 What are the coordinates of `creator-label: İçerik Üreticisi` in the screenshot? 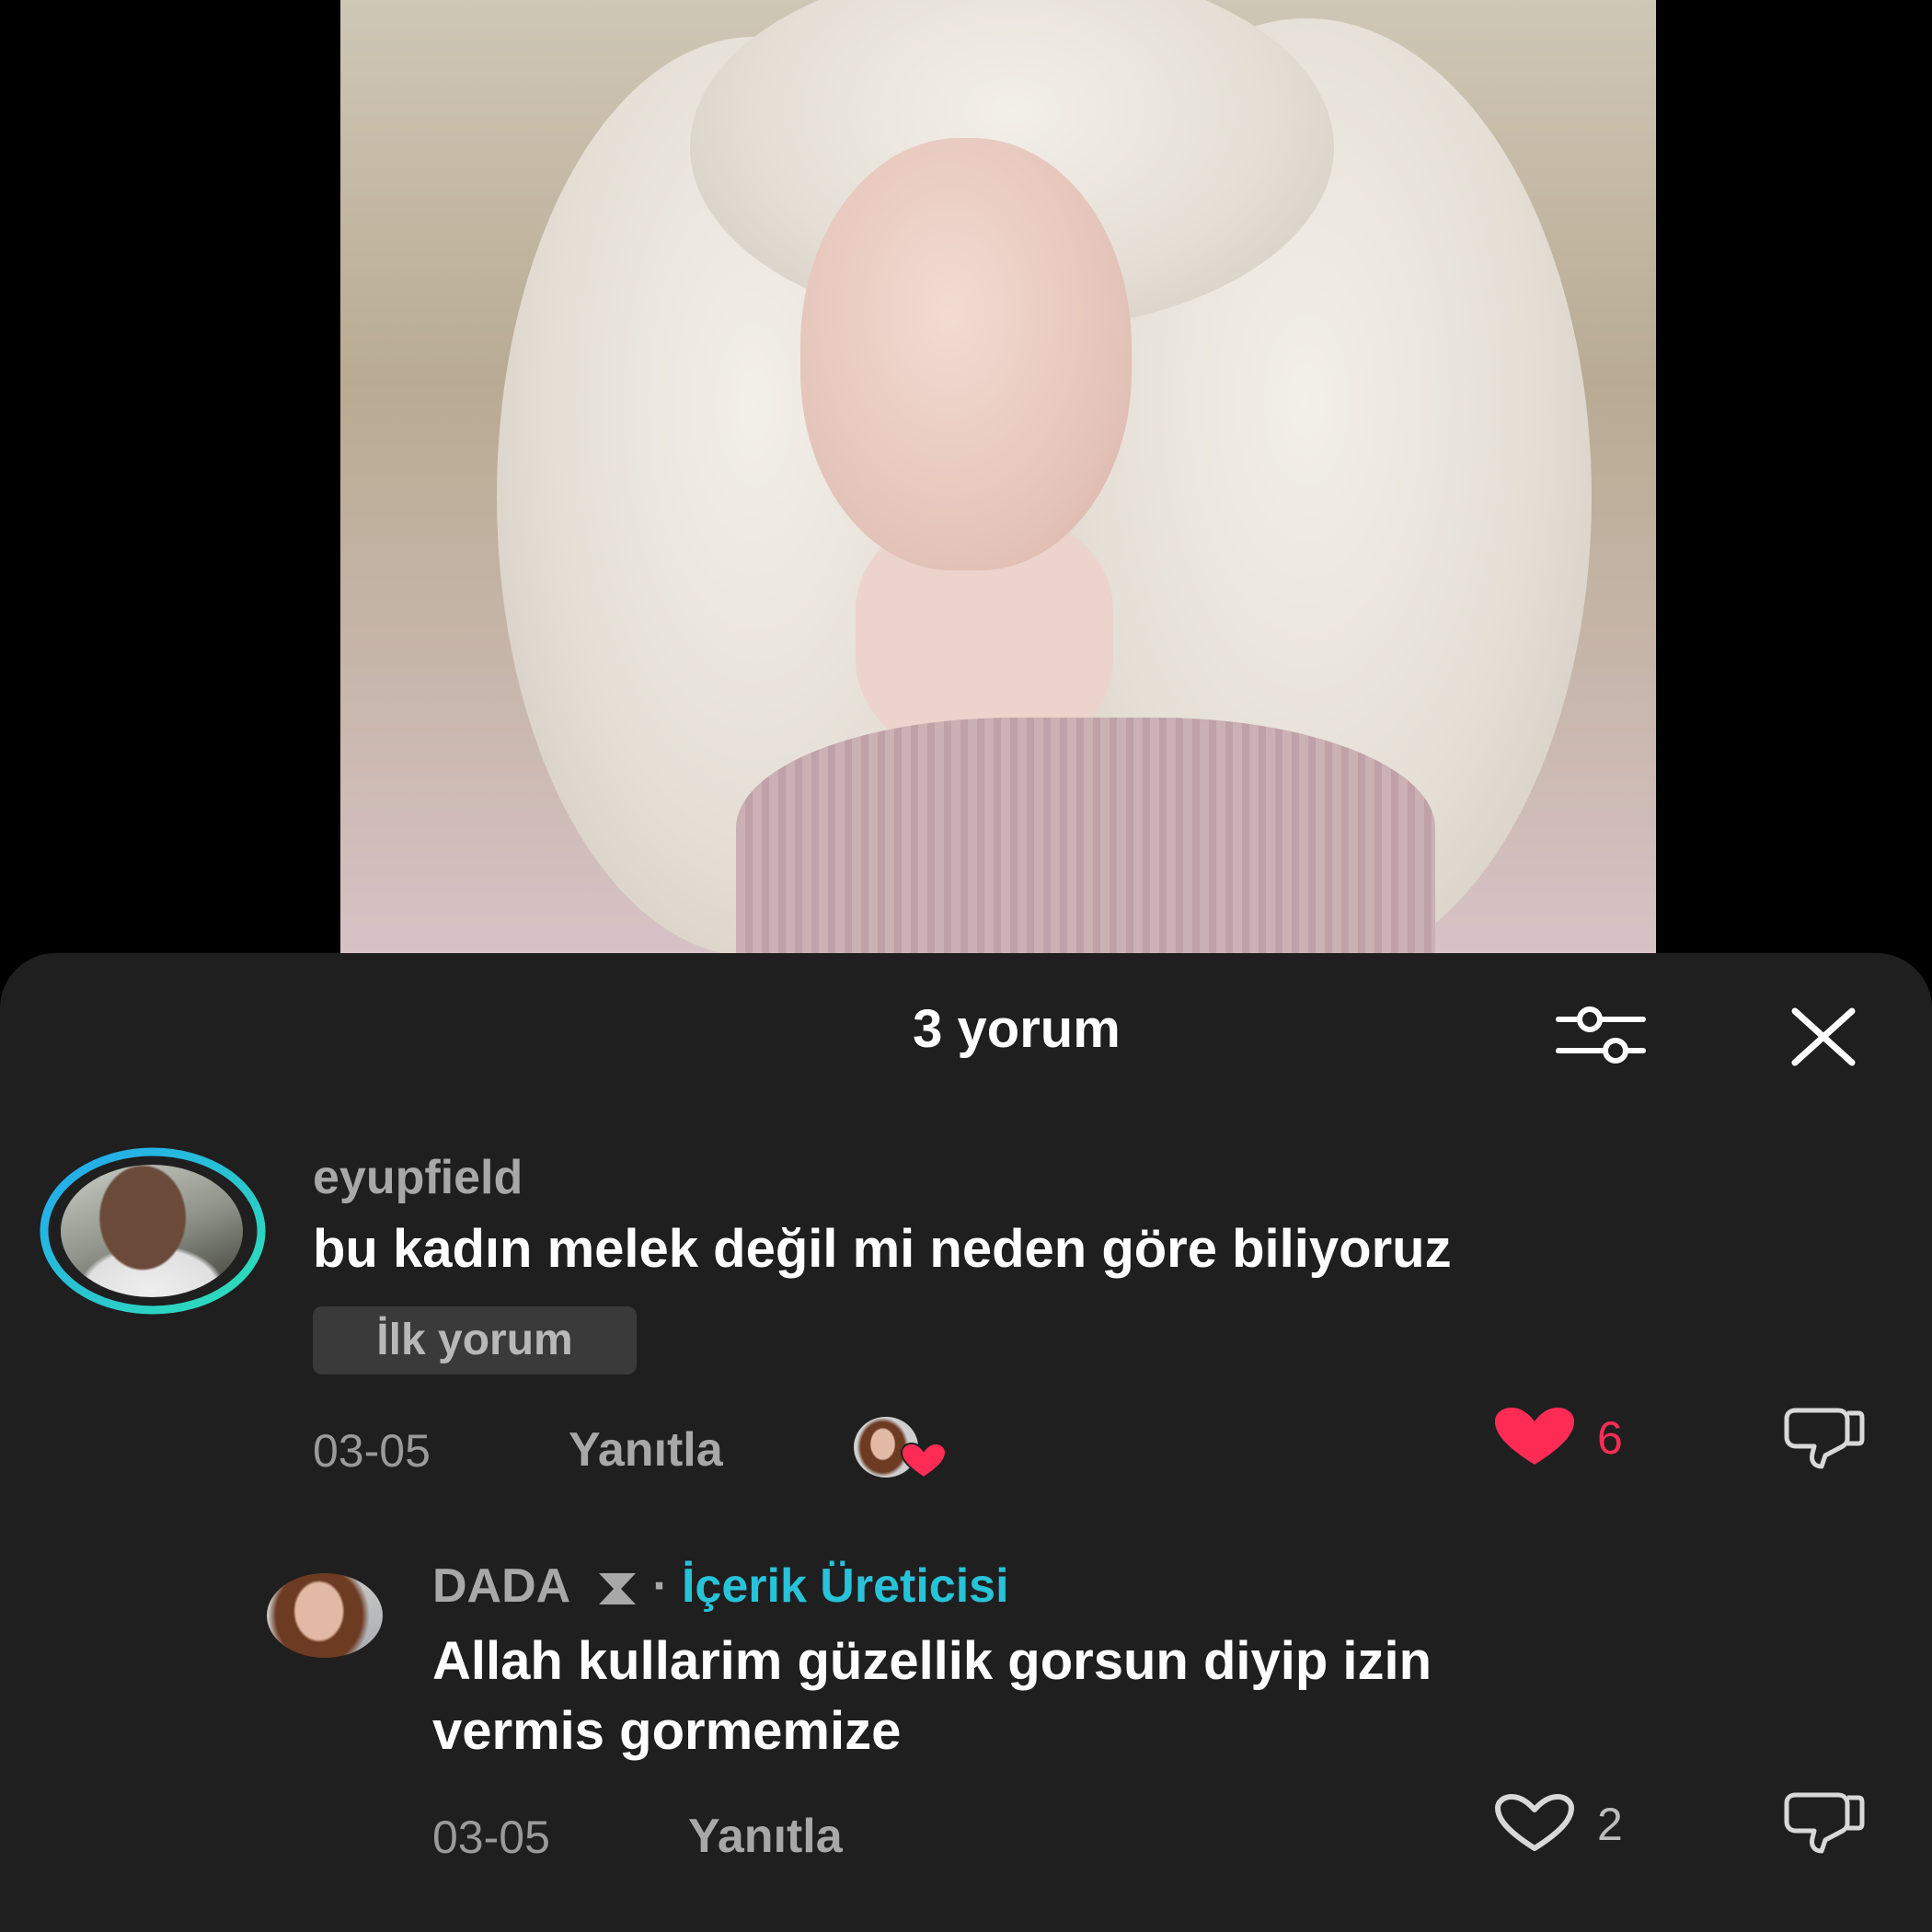 It's located at (845, 1586).